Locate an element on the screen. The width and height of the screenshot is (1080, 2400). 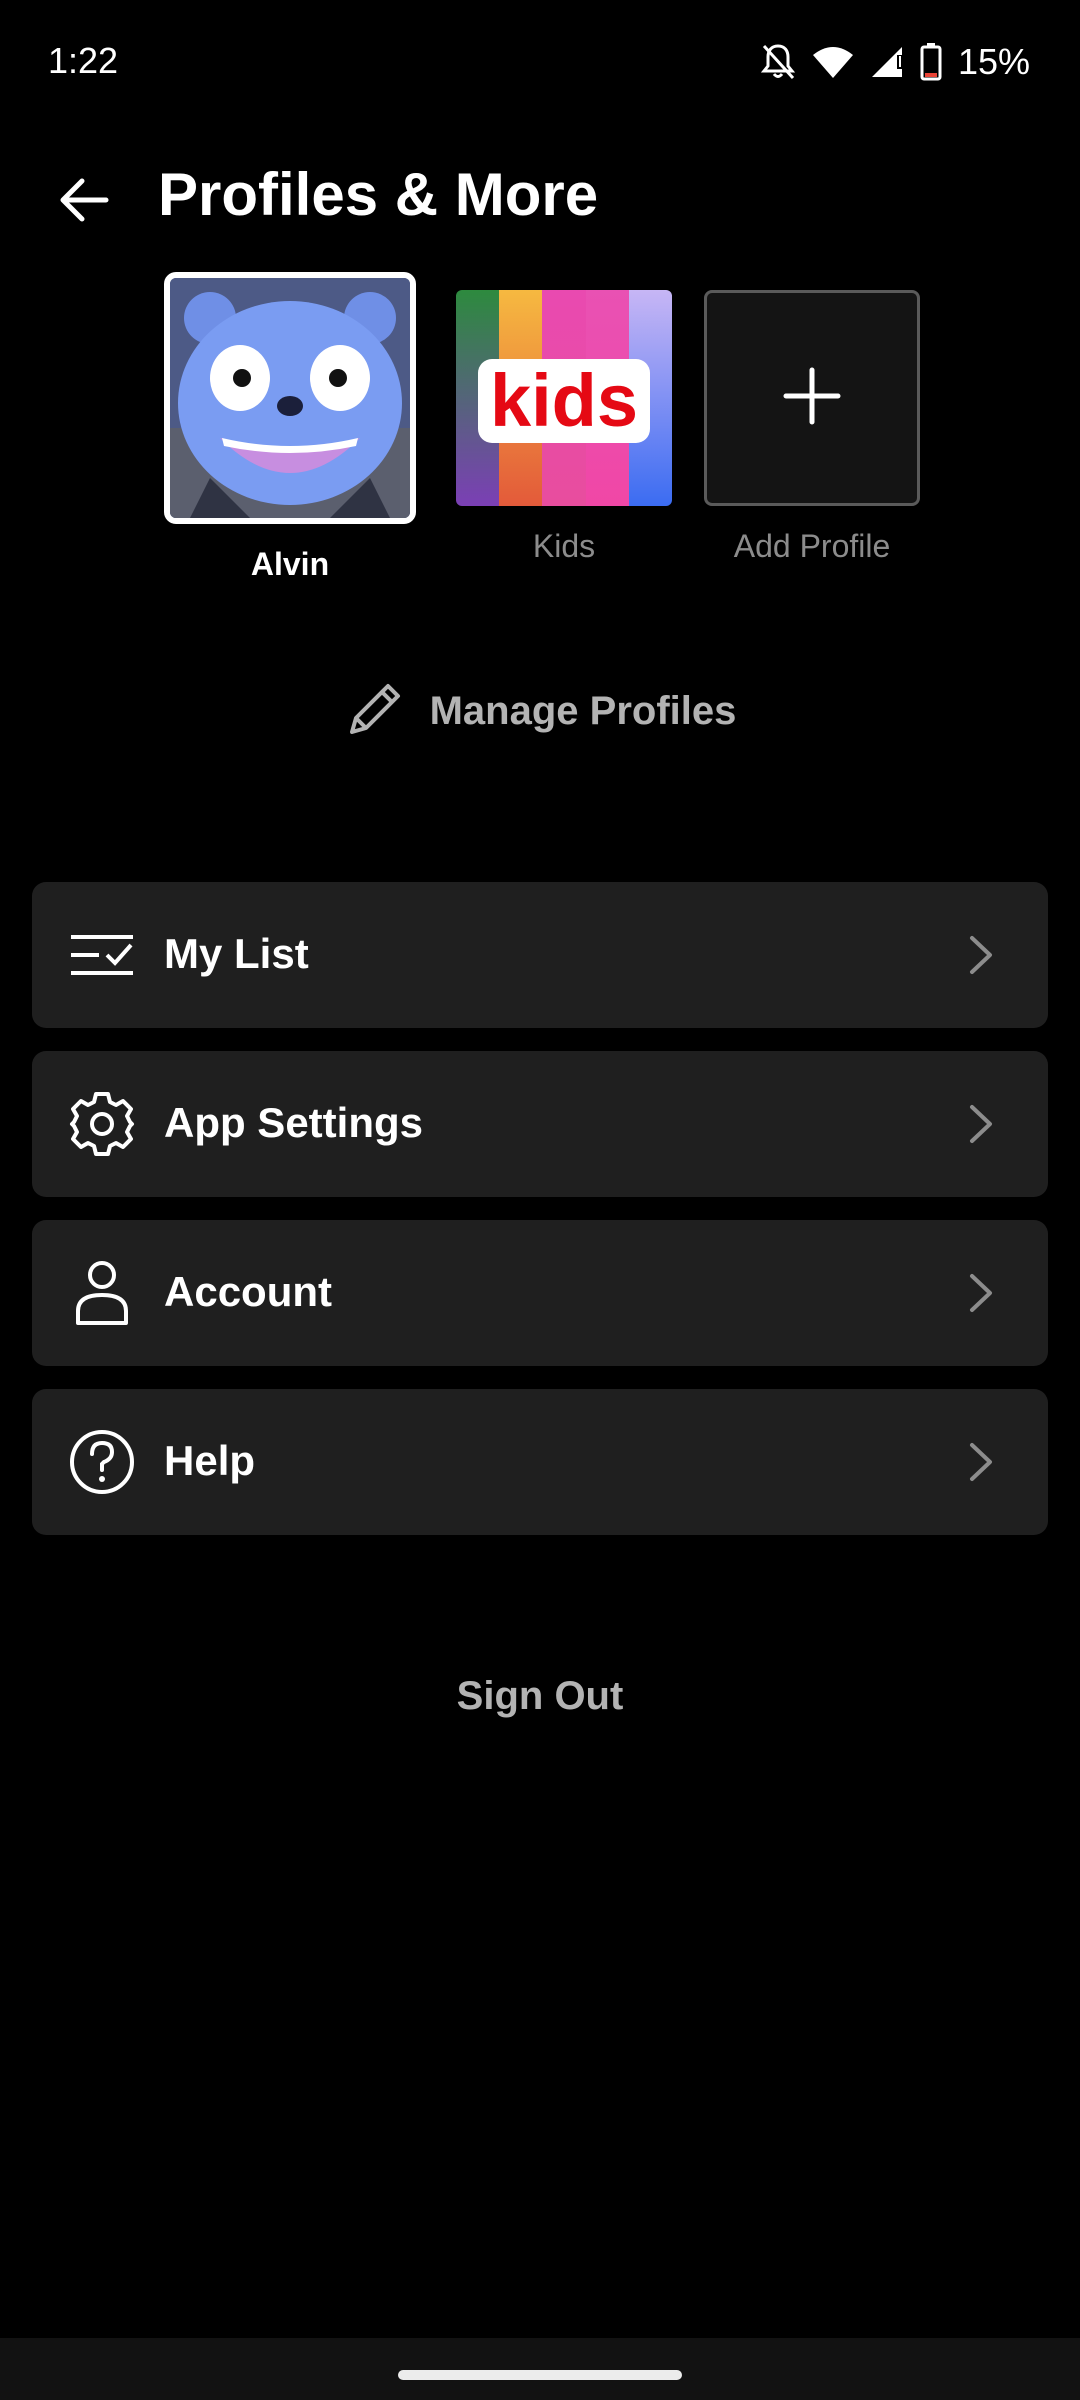
header: Profiles & More is located at coordinates (540, 200).